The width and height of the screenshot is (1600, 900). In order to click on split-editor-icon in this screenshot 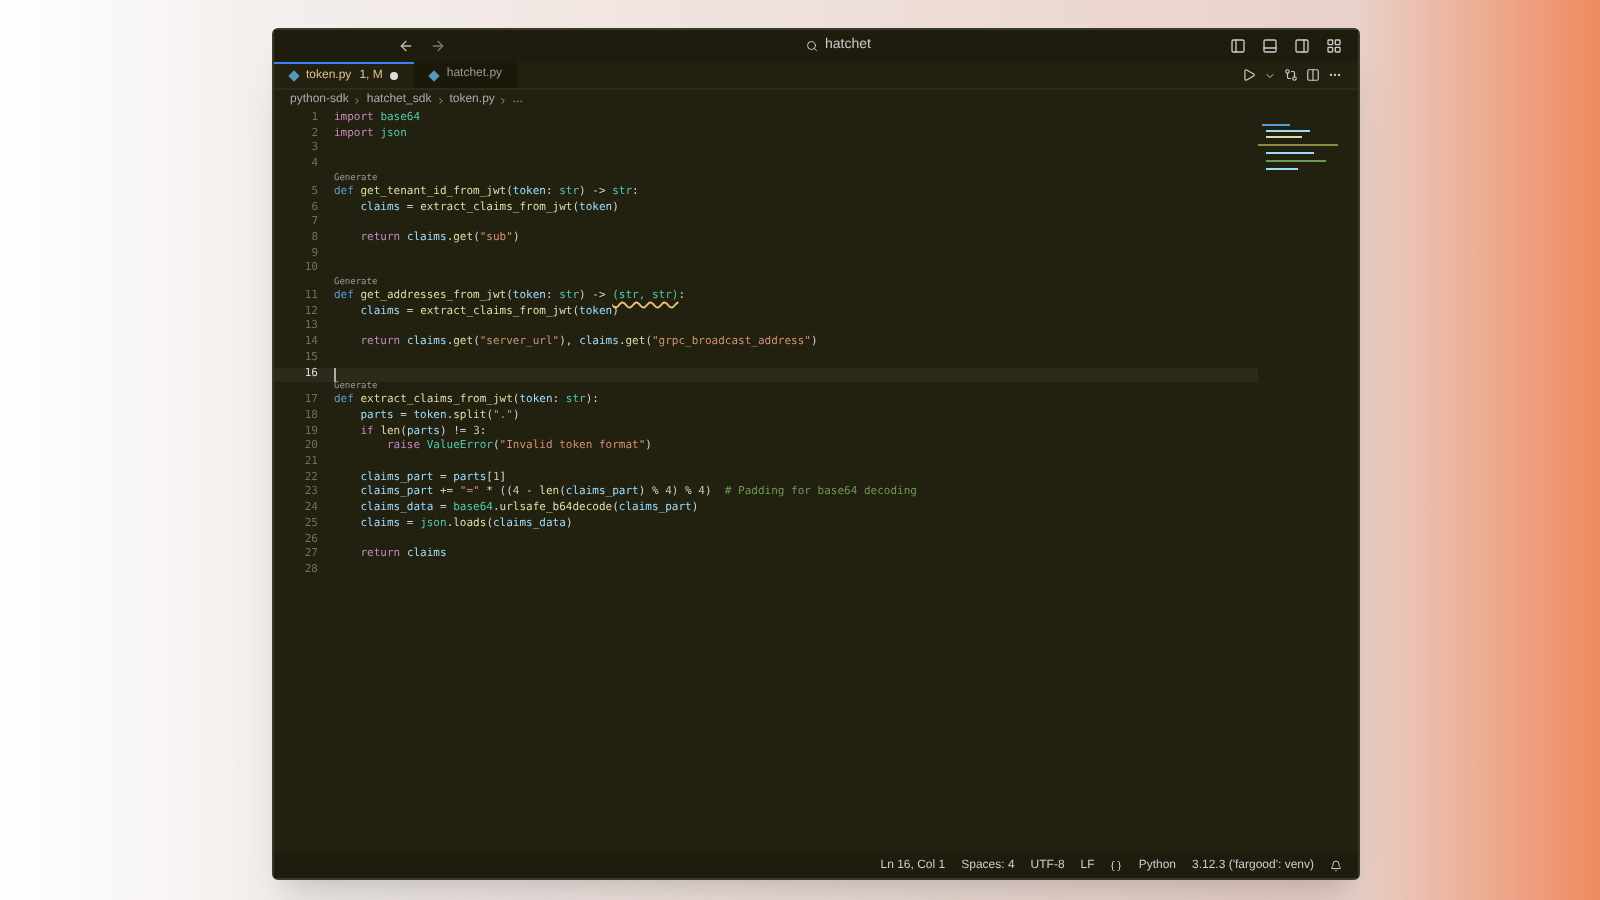, I will do `click(1313, 75)`.